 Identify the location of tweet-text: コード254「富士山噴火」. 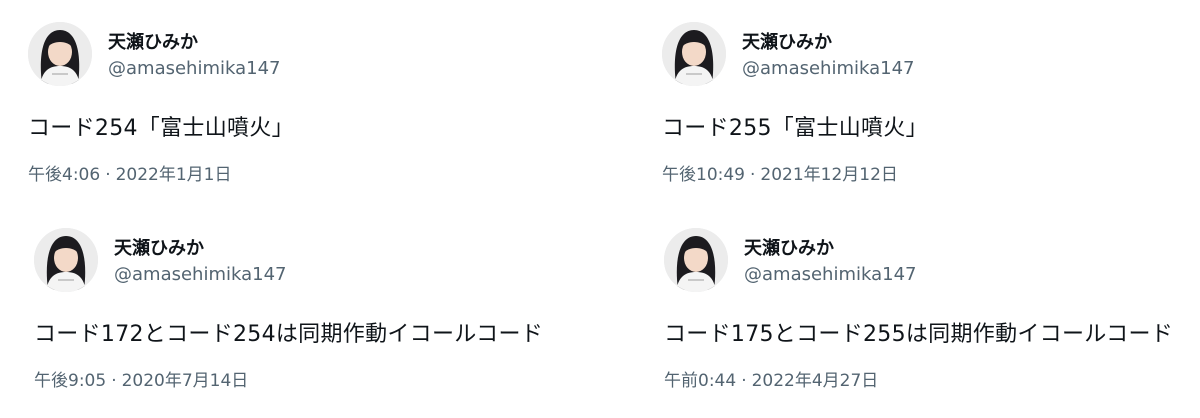
(161, 128).